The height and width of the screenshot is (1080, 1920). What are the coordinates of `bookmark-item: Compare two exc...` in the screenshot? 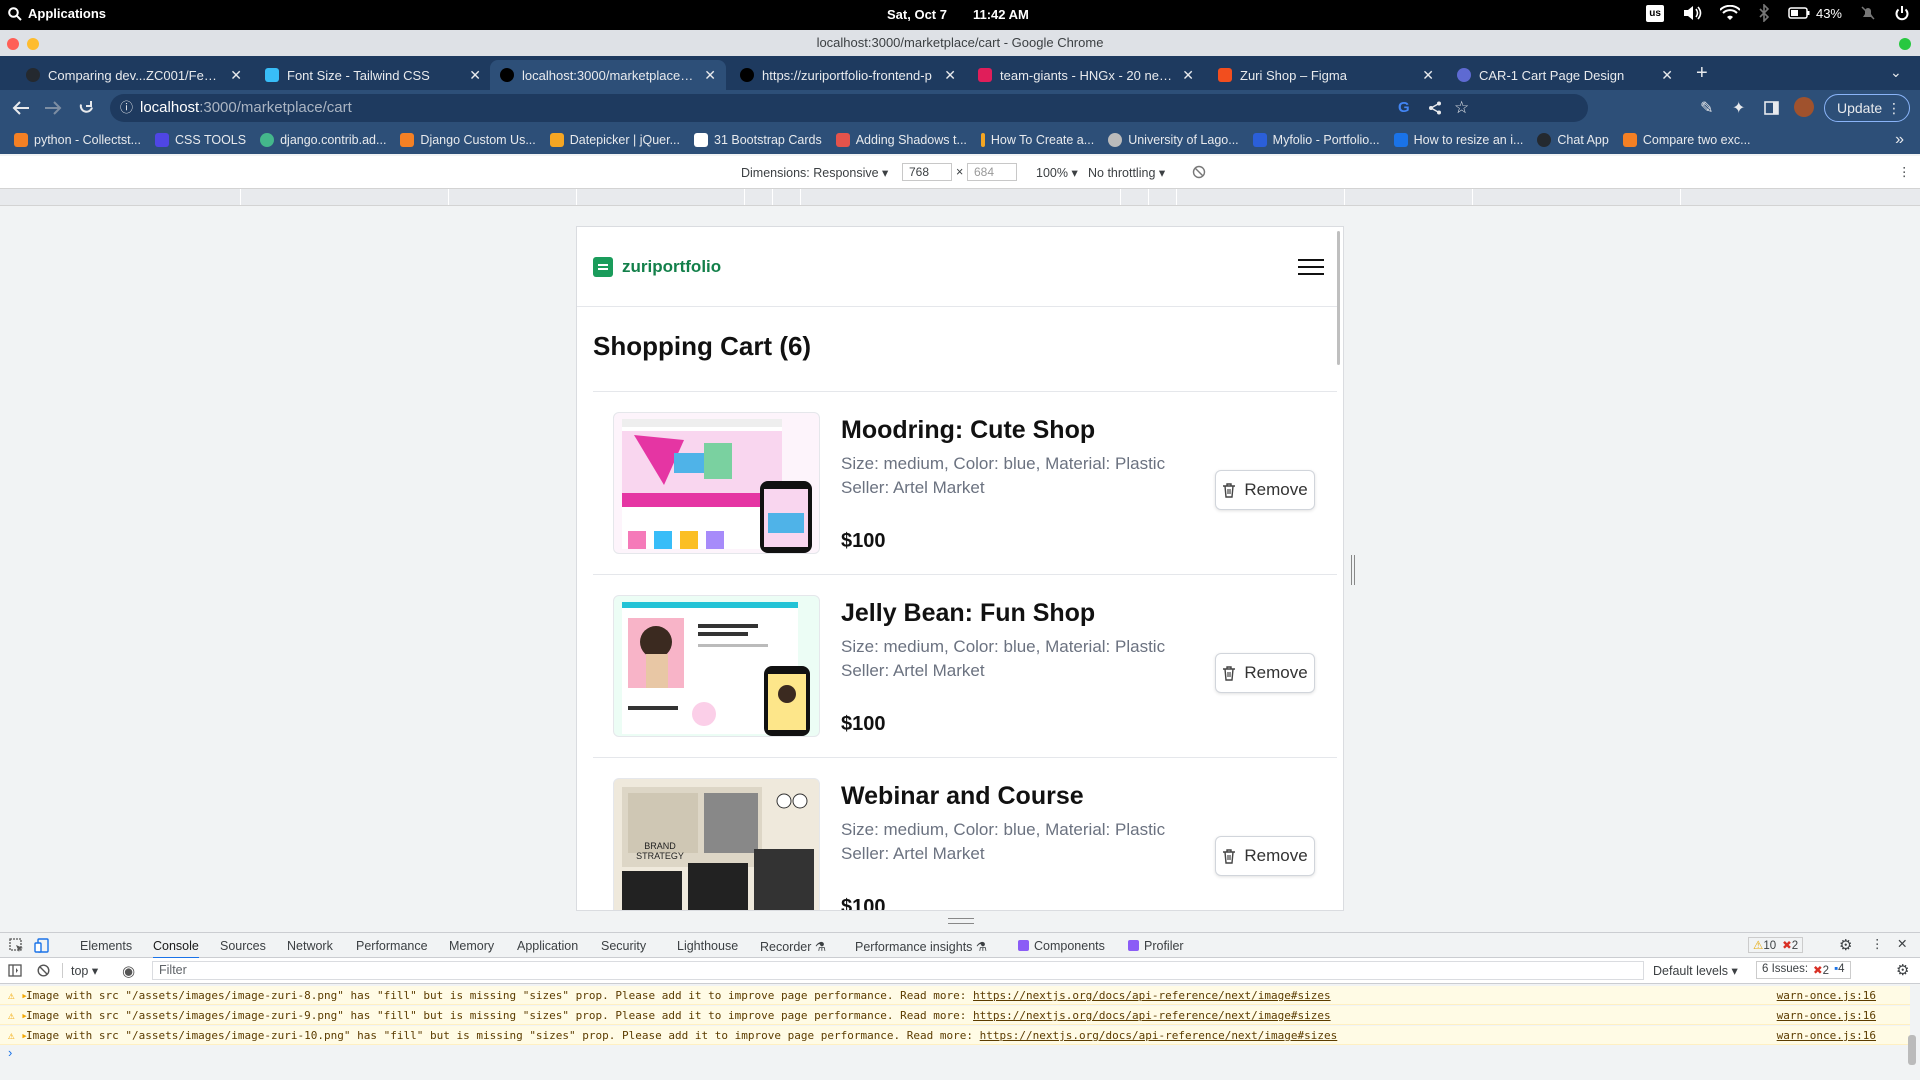 It's located at (1686, 140).